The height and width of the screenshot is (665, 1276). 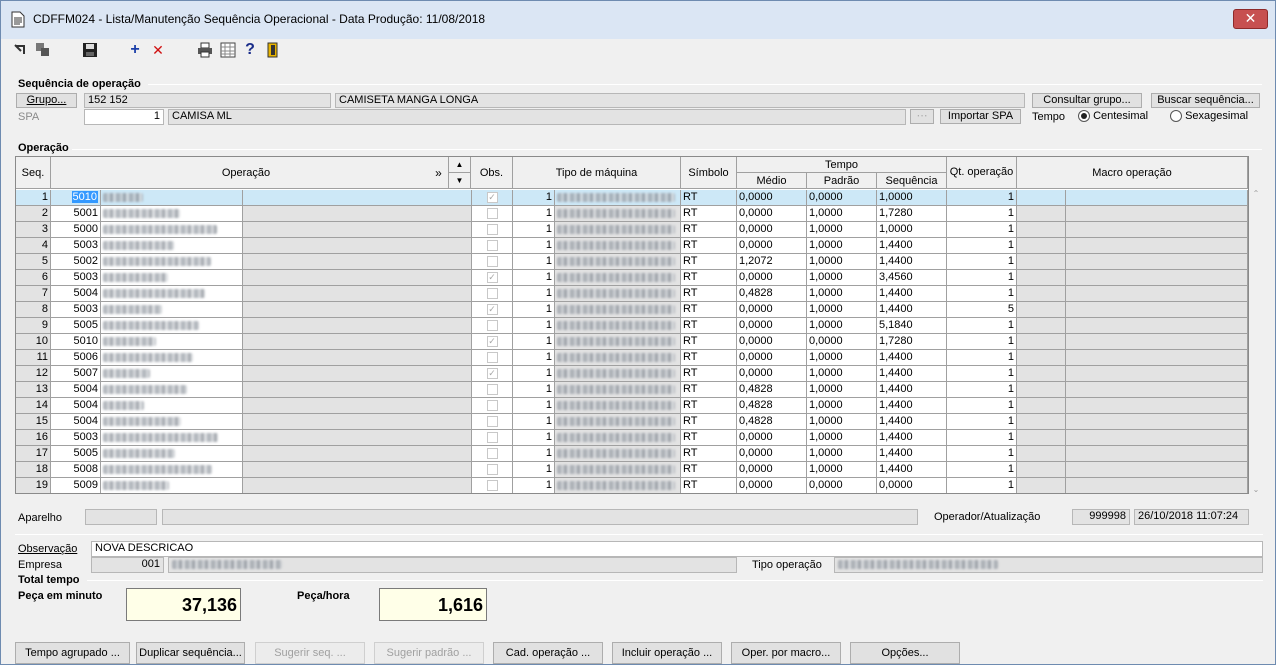 What do you see at coordinates (982, 310) in the screenshot?
I see `cell-qt: 5` at bounding box center [982, 310].